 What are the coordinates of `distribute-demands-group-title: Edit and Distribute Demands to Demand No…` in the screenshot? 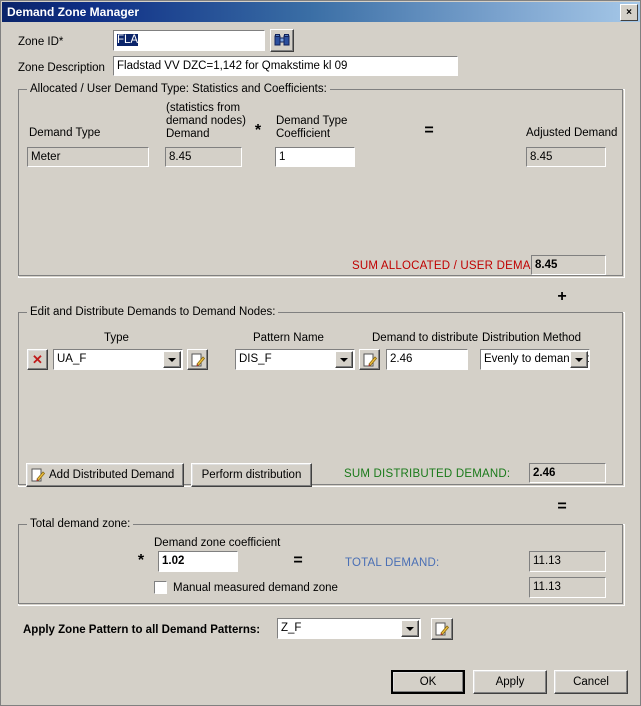 It's located at (153, 312).